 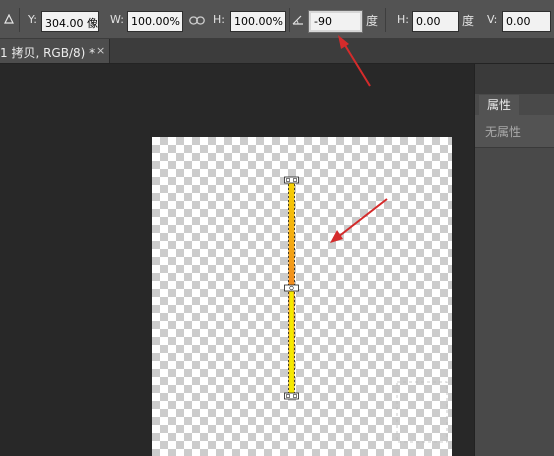 I want to click on panel-header-strip, so click(x=514, y=79).